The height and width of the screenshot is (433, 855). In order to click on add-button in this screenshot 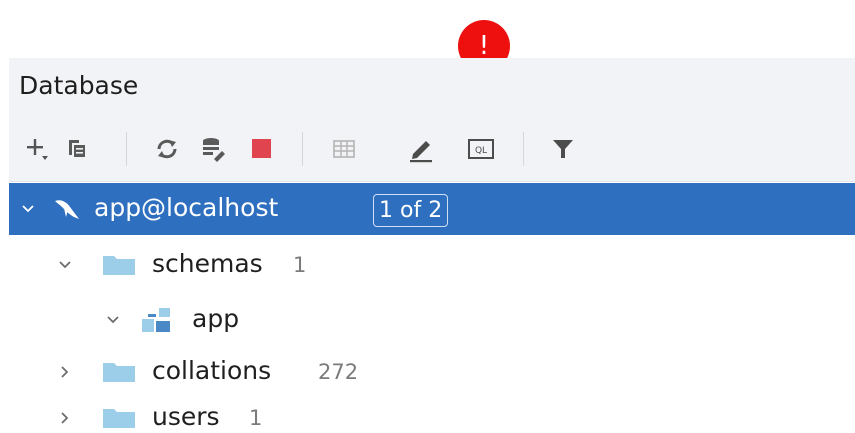, I will do `click(38, 149)`.